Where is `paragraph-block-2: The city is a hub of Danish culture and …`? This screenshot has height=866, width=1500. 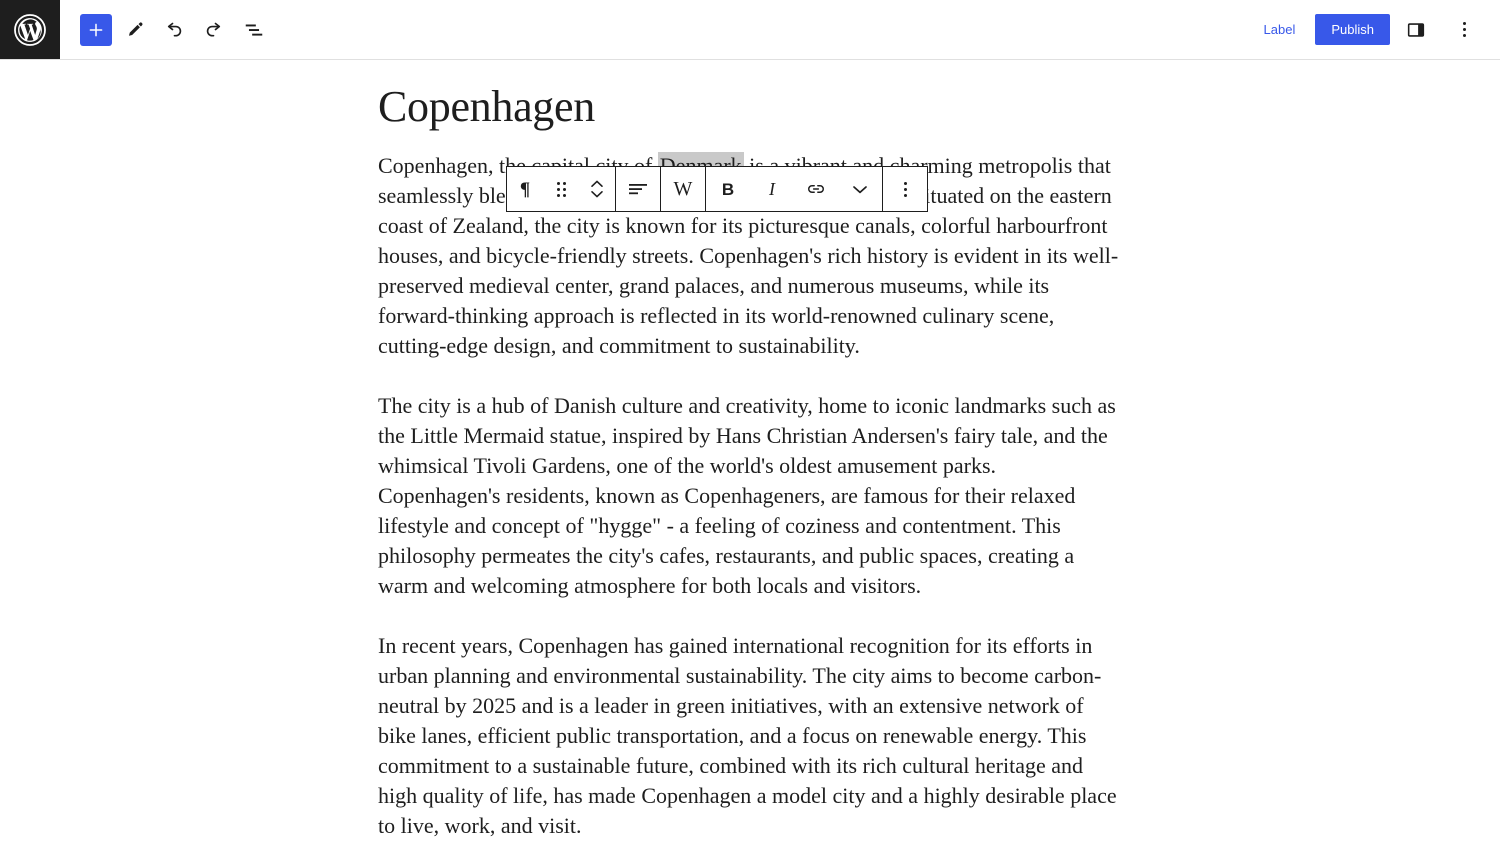 paragraph-block-2: The city is a hub of Danish culture and … is located at coordinates (750, 496).